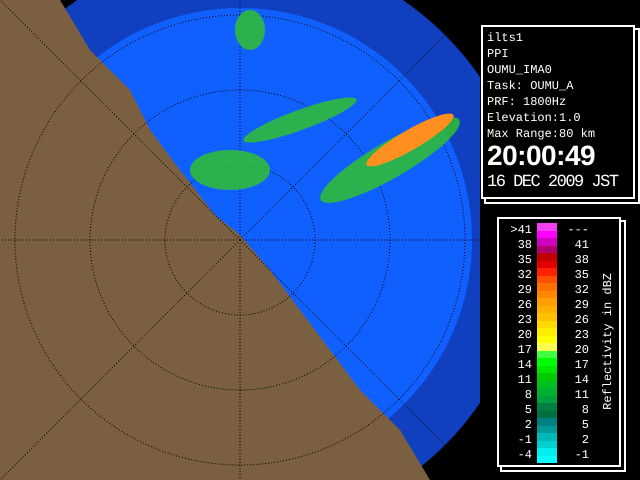 The height and width of the screenshot is (480, 640). I want to click on legend-value: -4, so click(524, 455).